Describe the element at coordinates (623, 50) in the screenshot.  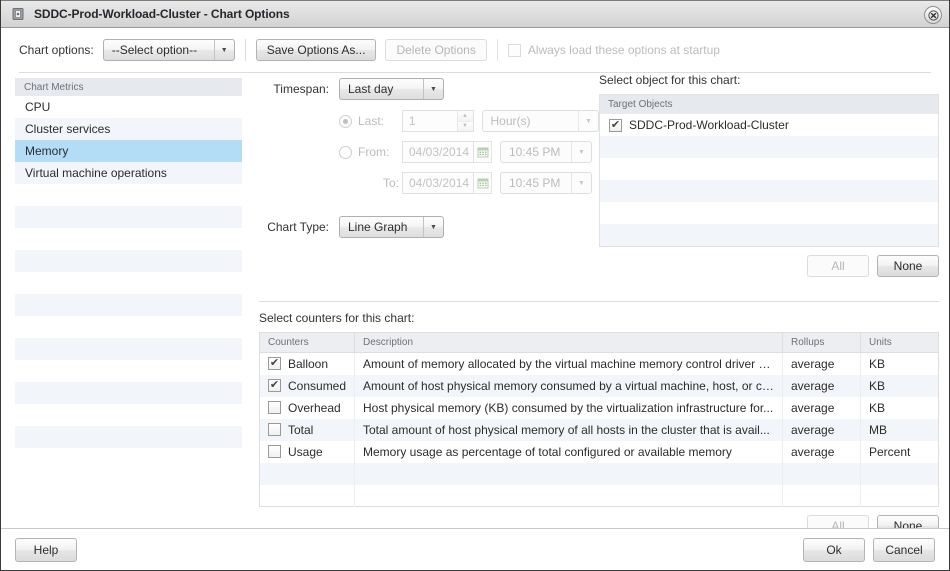
I see `always-load-label: Always load these options at startup` at that location.